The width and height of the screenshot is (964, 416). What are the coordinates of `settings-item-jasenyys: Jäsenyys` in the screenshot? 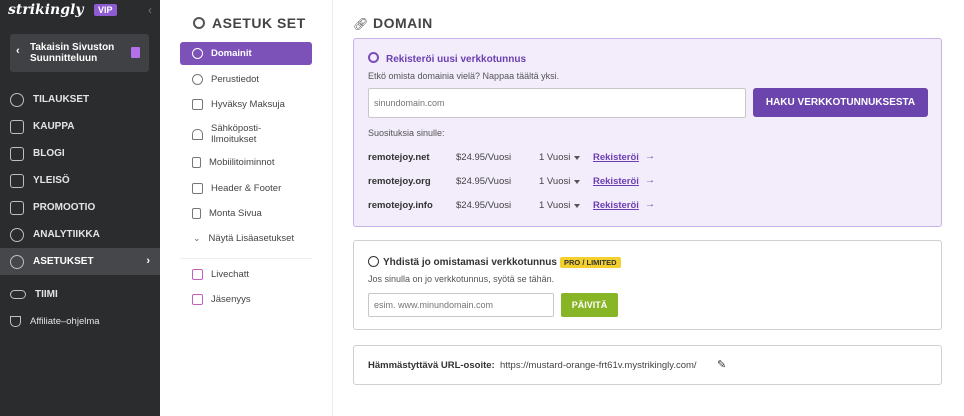 It's located at (246, 299).